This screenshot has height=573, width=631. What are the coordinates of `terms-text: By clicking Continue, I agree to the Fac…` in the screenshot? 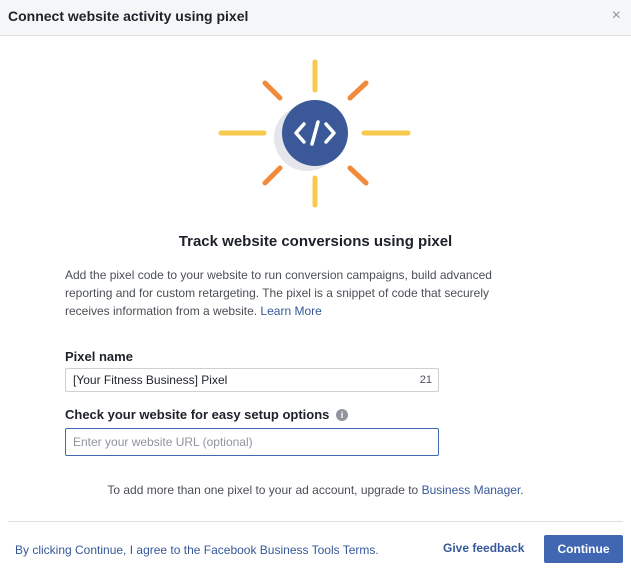 It's located at (197, 550).